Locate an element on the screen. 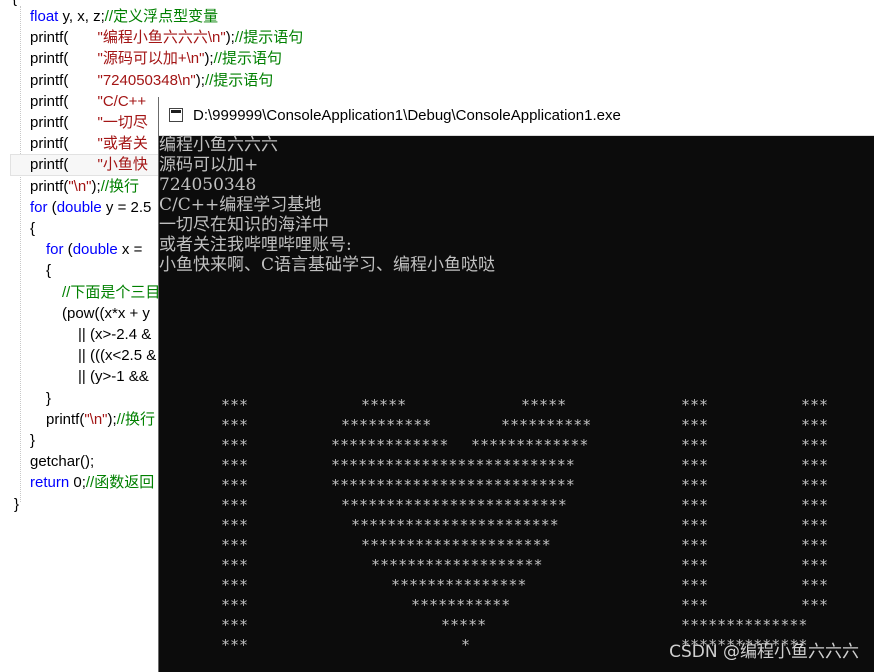  code-line: || (((x<2.5 & is located at coordinates (117, 355).